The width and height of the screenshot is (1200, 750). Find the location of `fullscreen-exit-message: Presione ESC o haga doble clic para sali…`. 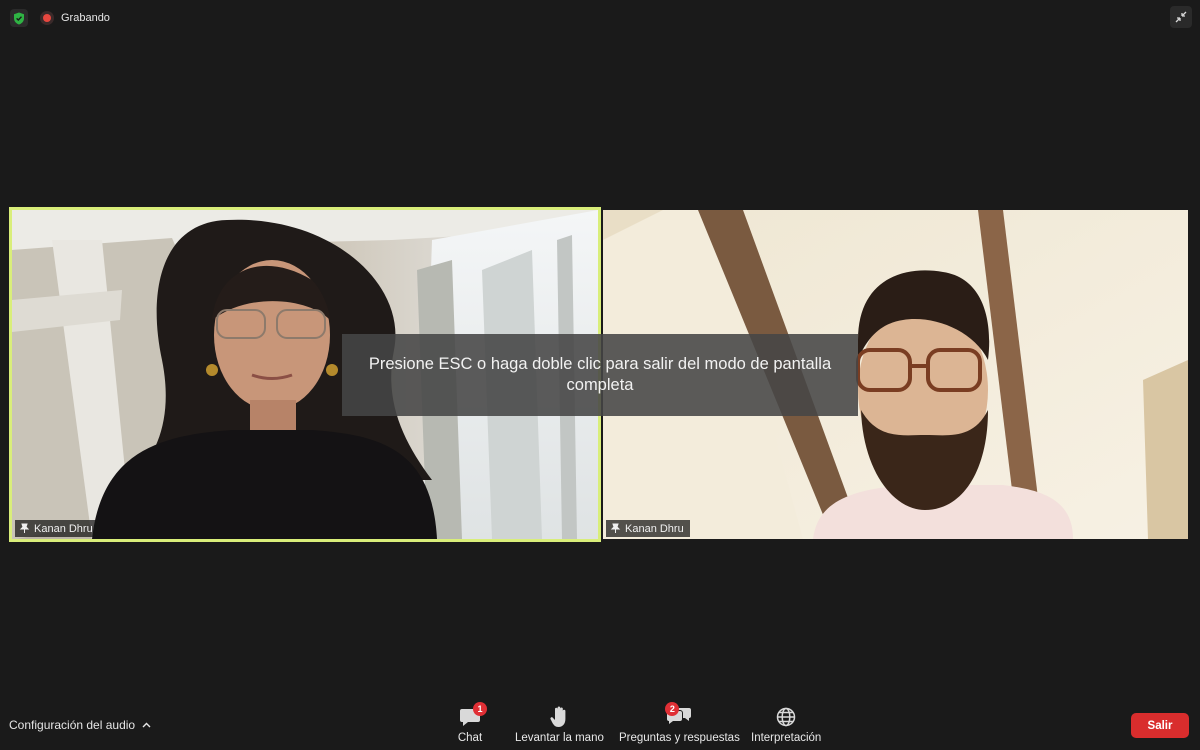

fullscreen-exit-message: Presione ESC o haga doble clic para sali… is located at coordinates (600, 374).